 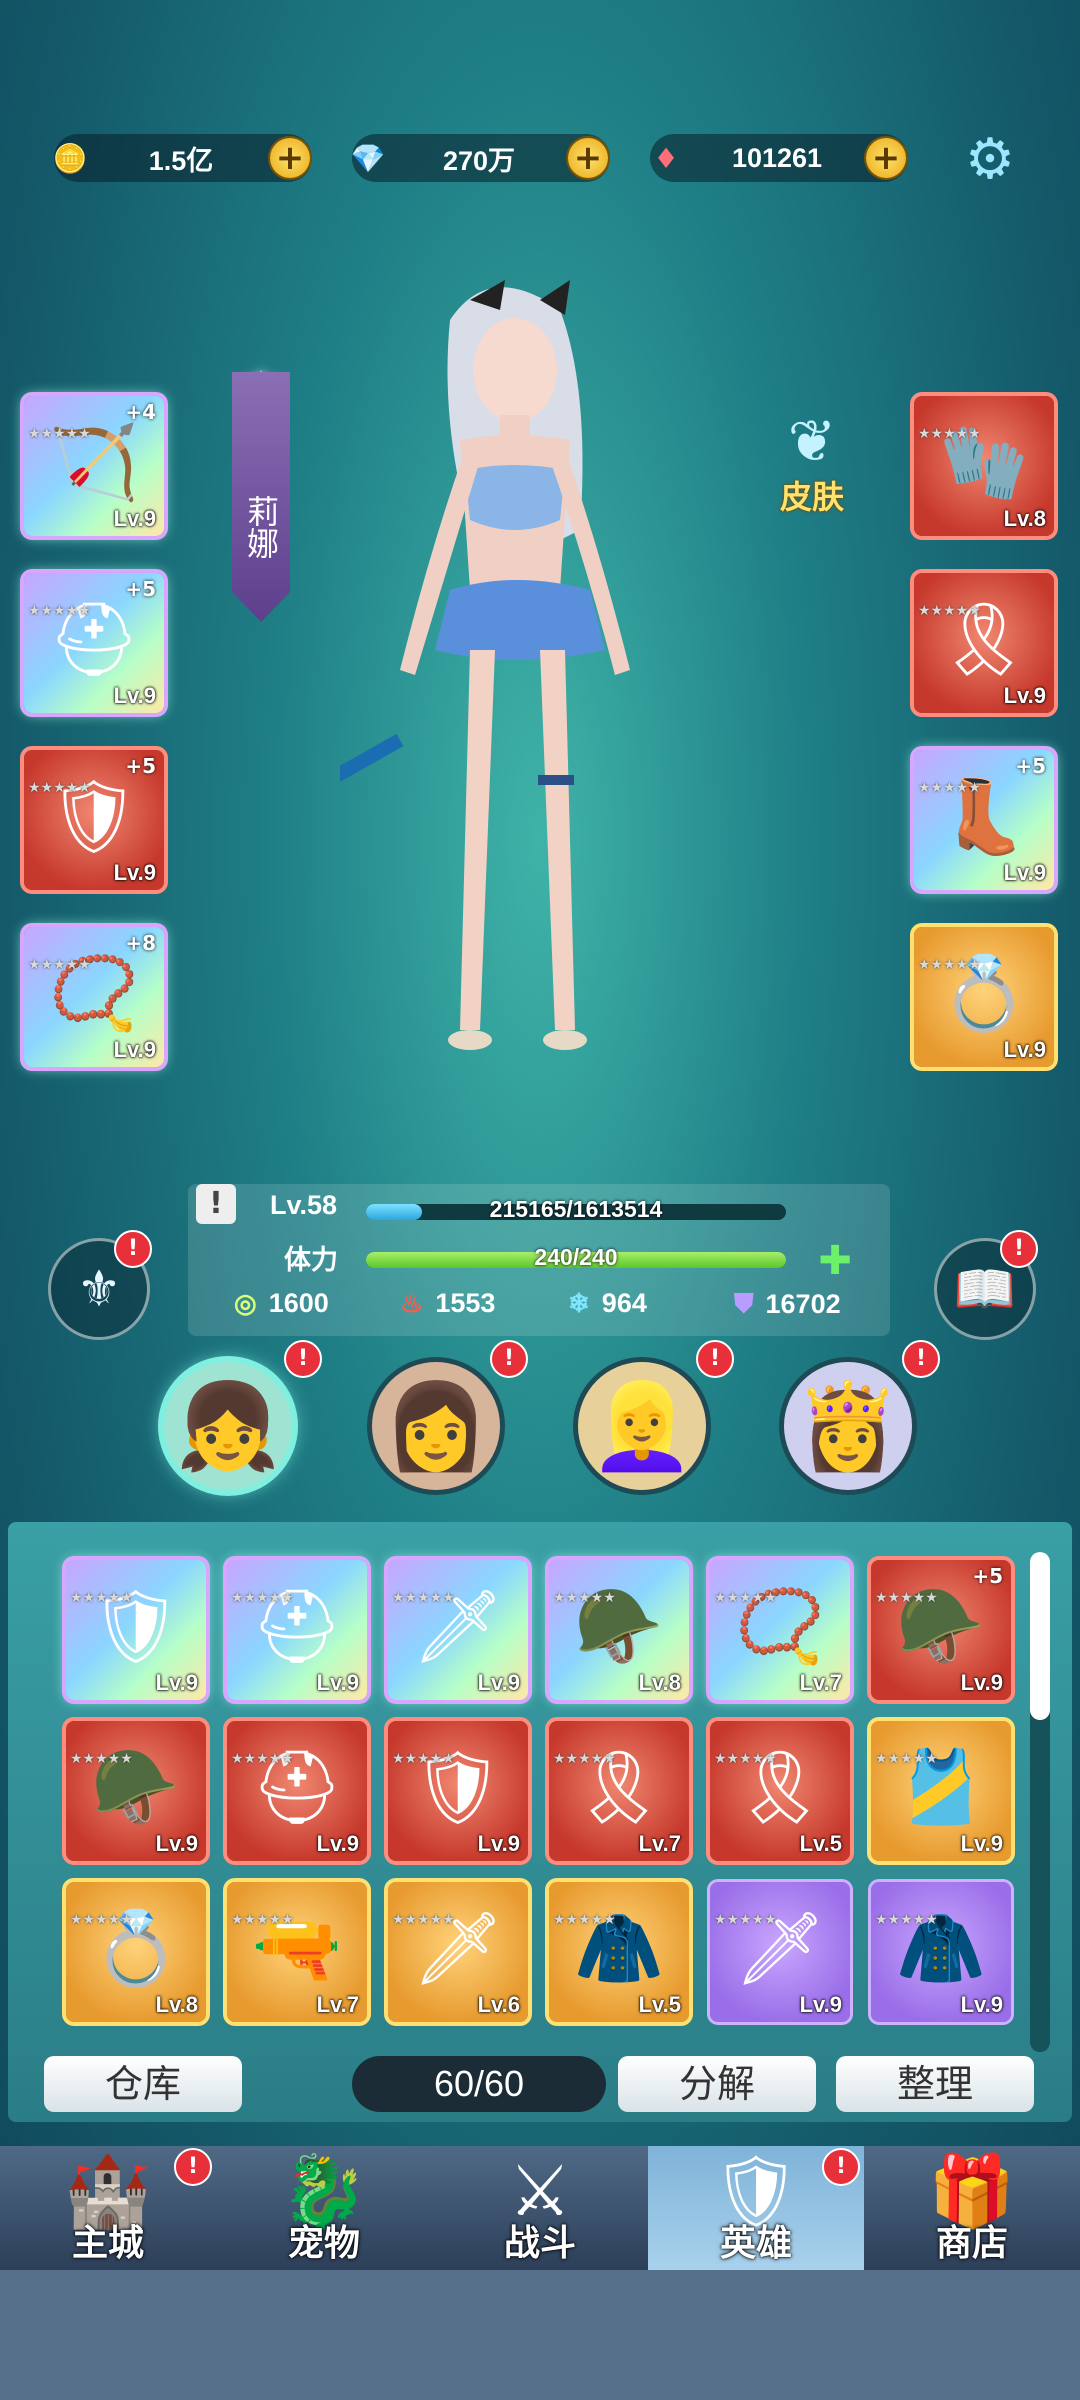 What do you see at coordinates (182, 158) in the screenshot?
I see `currency-1: 🪙 1.5亿 +` at bounding box center [182, 158].